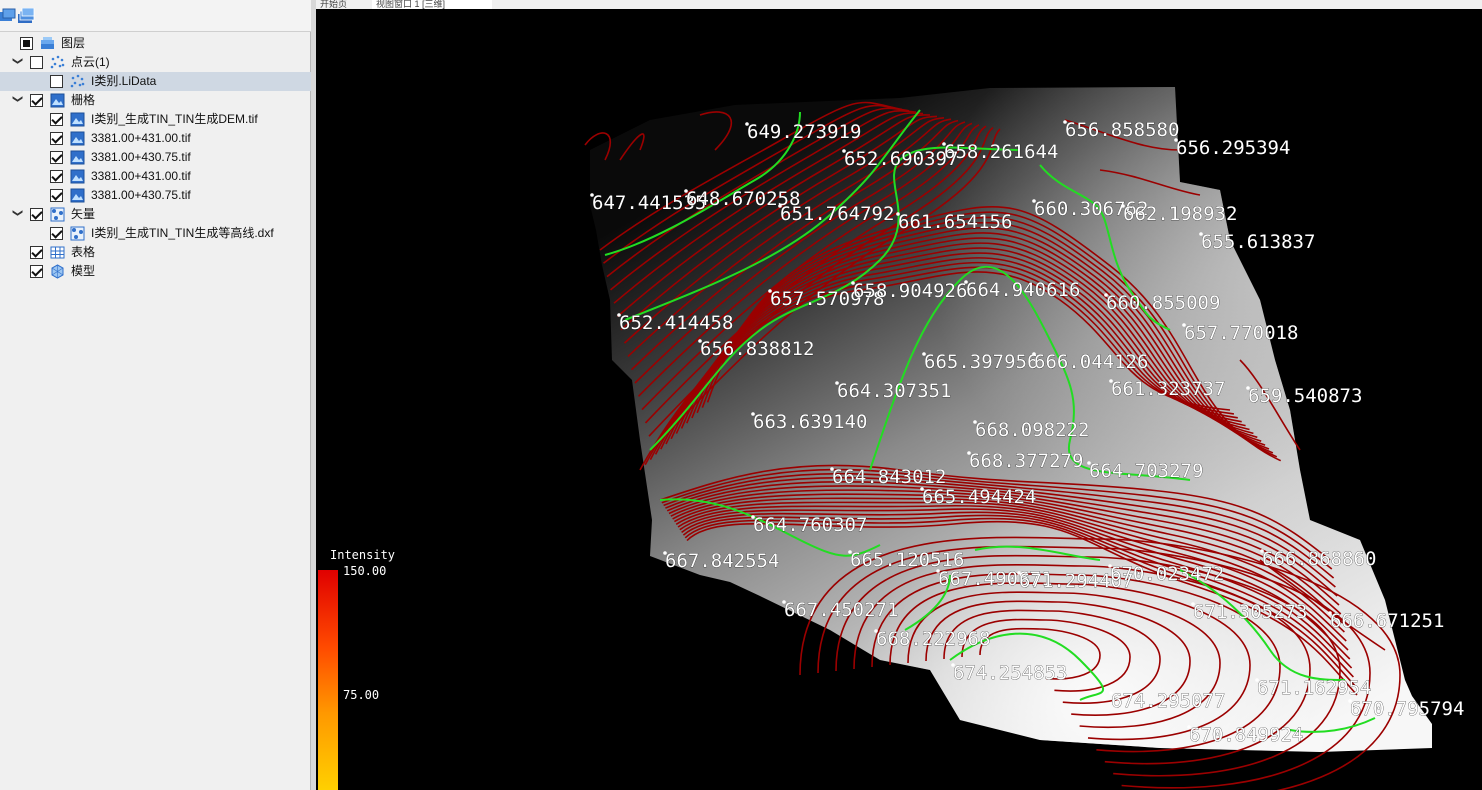  Describe the element at coordinates (47, 43) in the screenshot. I see `layers-icon` at that location.